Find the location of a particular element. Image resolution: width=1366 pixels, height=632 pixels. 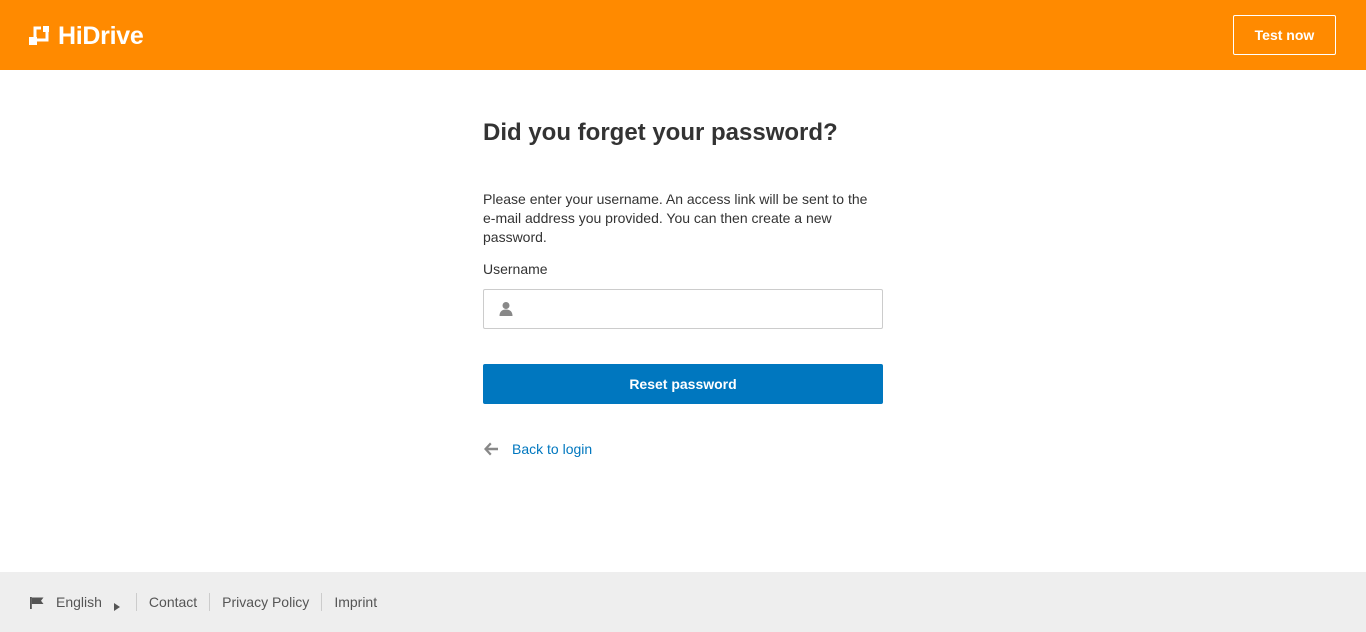

back-to-login: Back to login is located at coordinates (537, 449).